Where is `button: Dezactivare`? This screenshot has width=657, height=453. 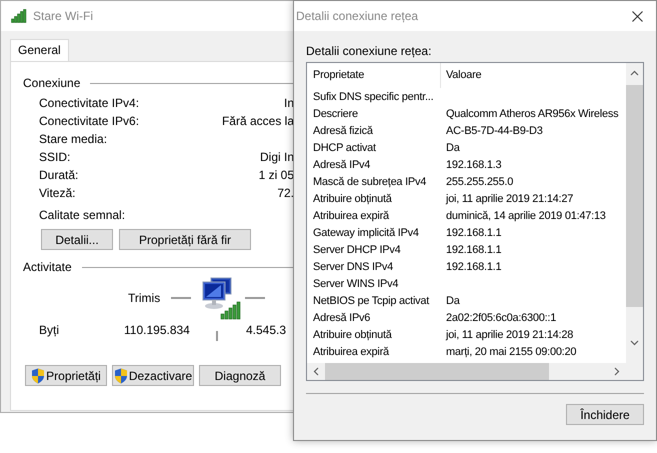 button: Dezactivare is located at coordinates (153, 375).